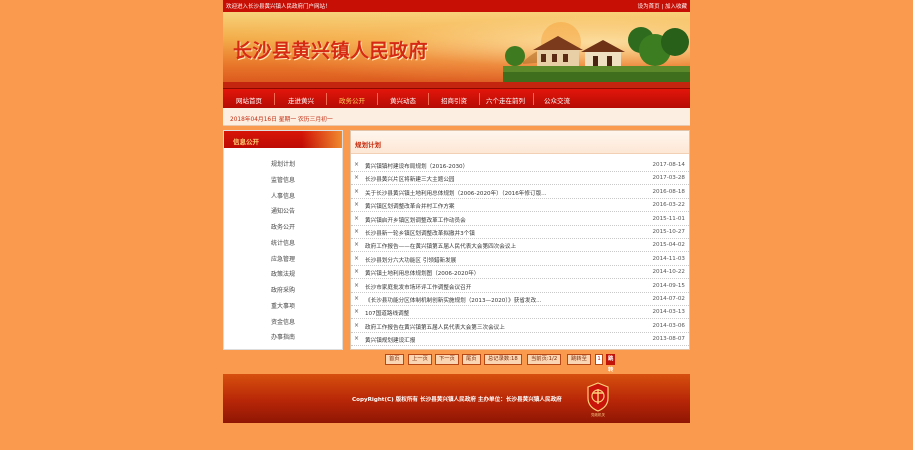  I want to click on nav-item-investment: 招商引资, so click(454, 100).